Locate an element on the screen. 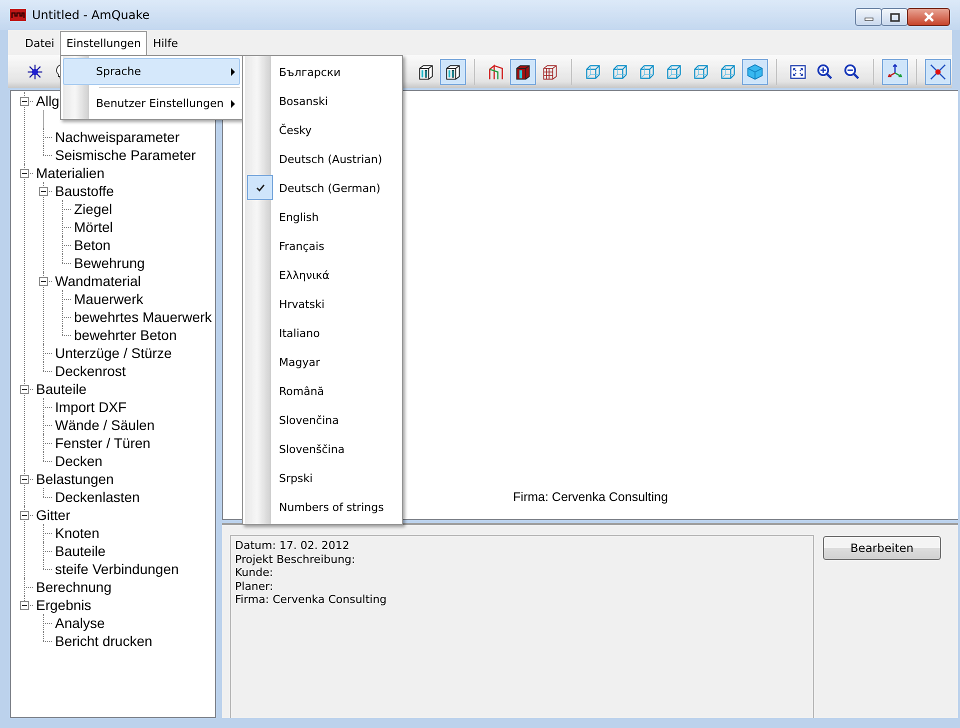  tree-item: Baustoffe is located at coordinates (84, 191).